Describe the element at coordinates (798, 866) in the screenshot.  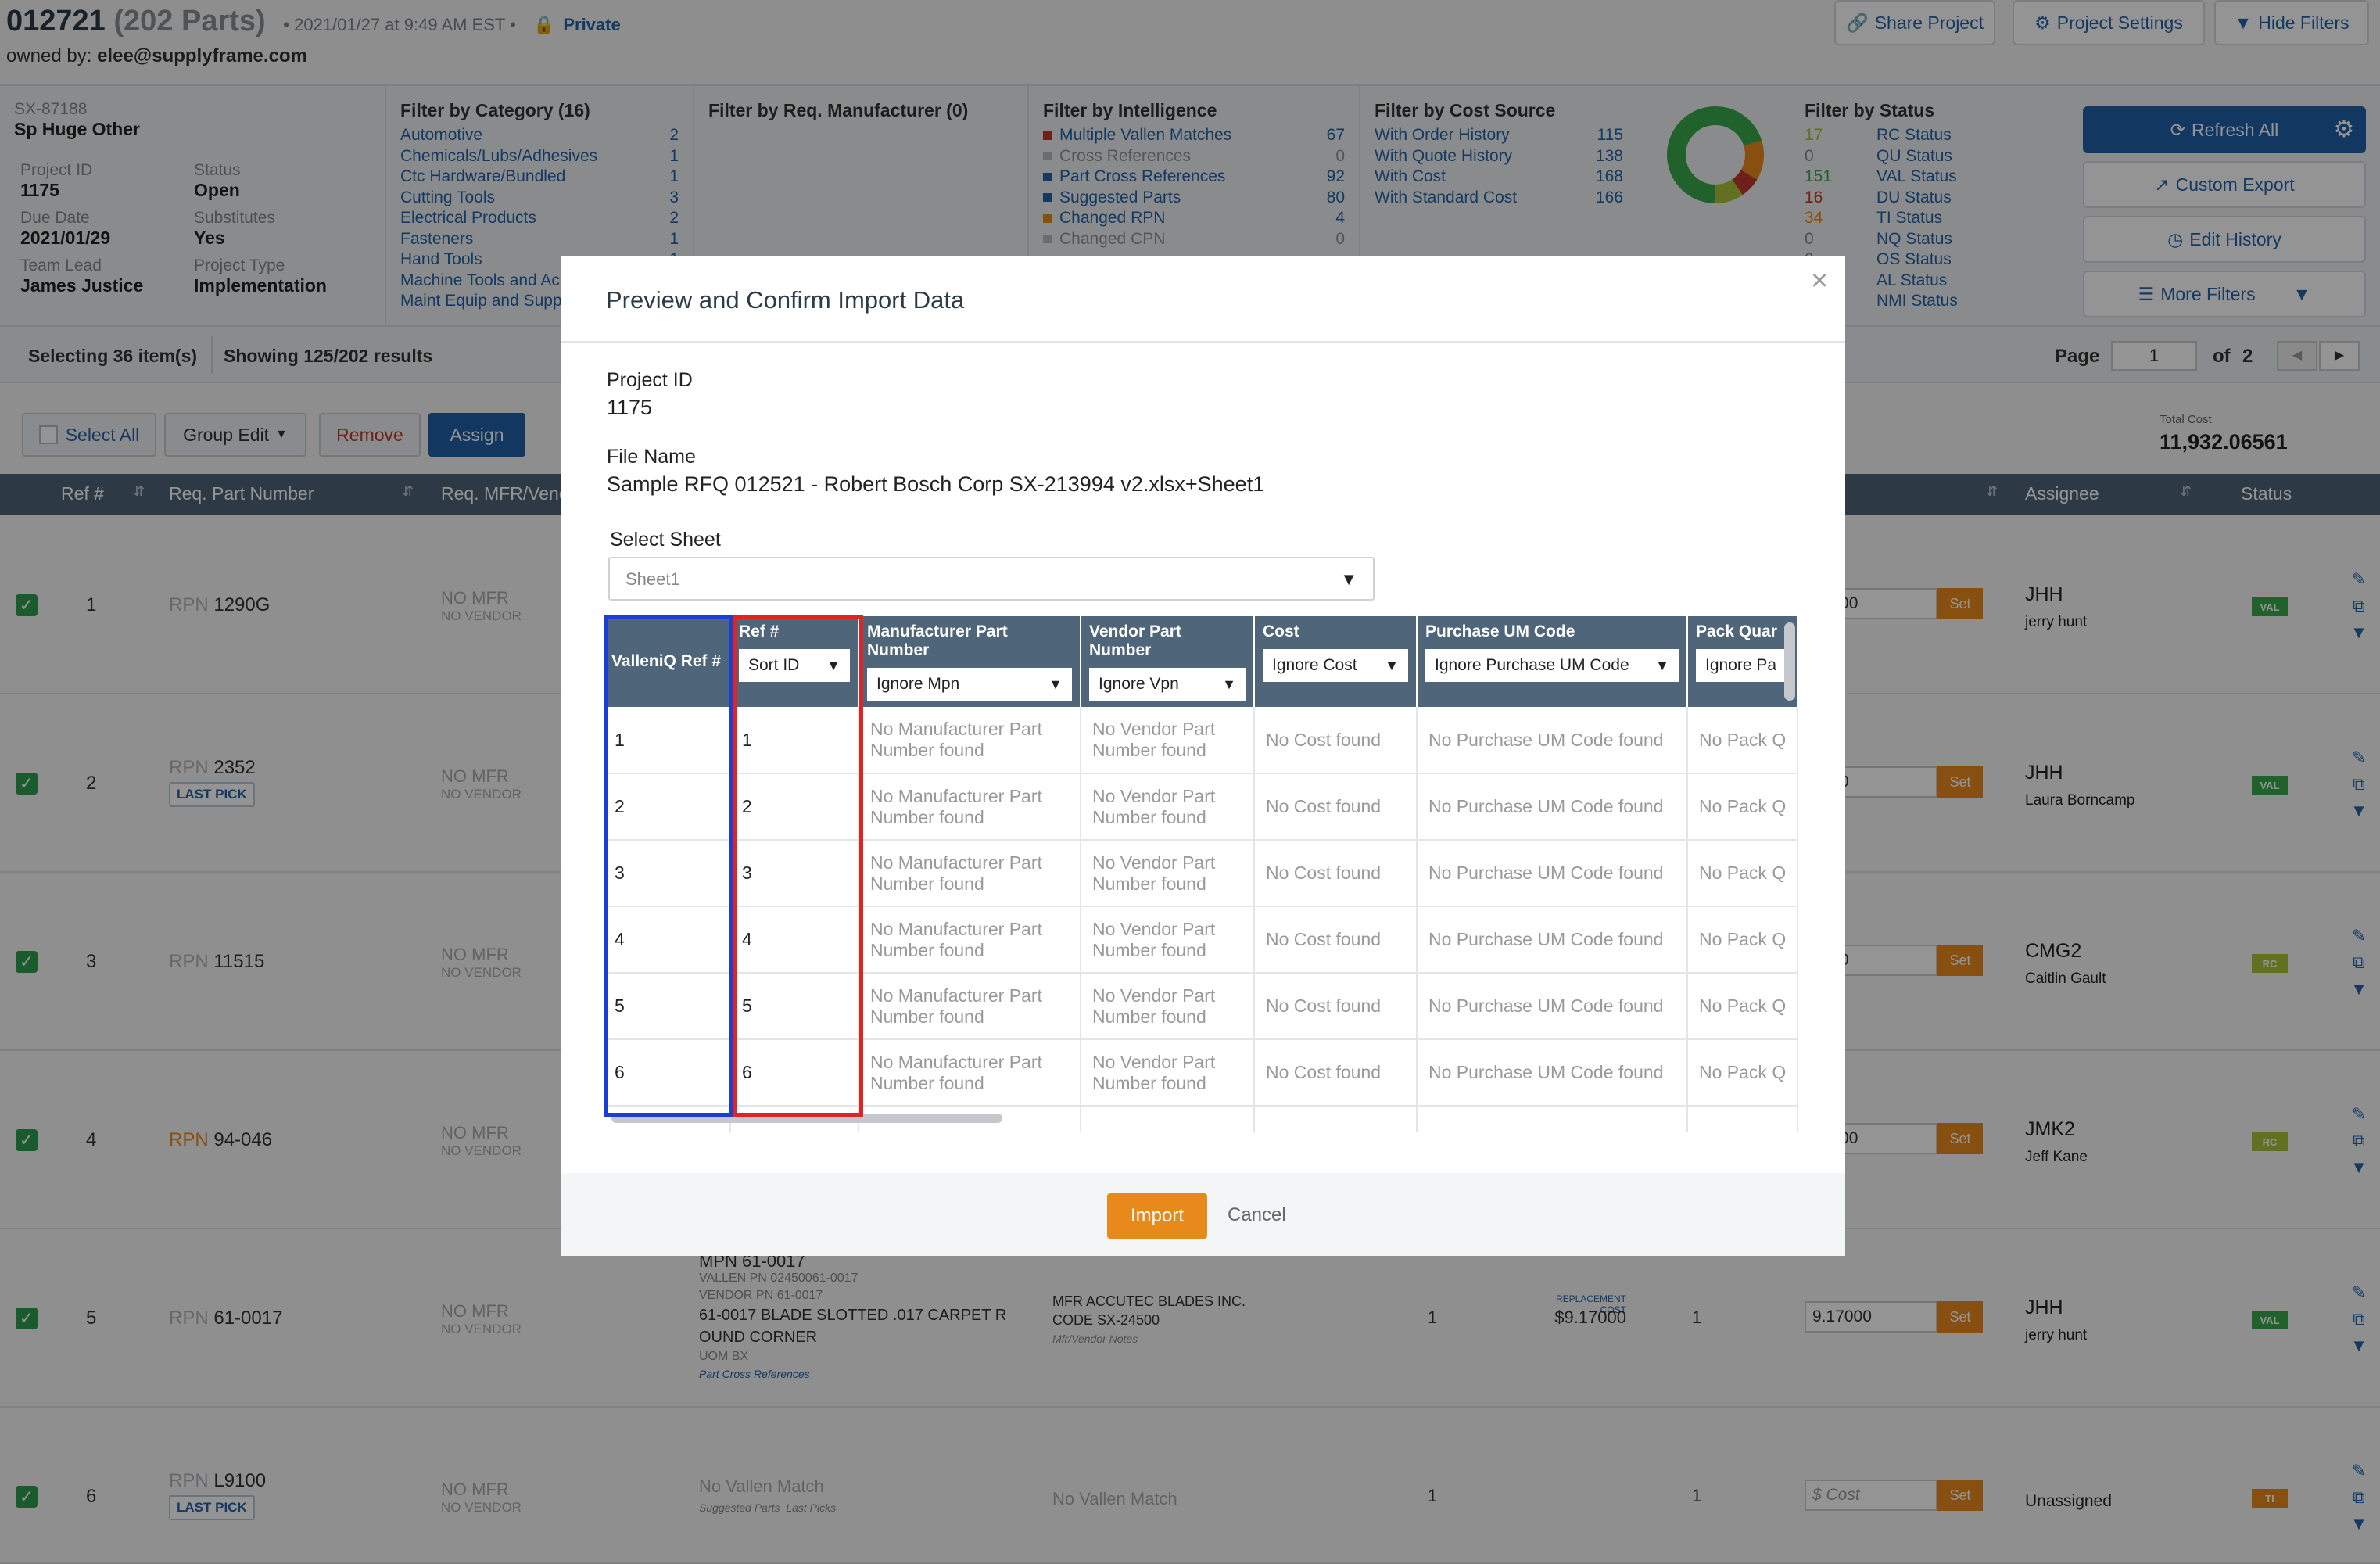
I see `ref-column-highlight-red` at that location.